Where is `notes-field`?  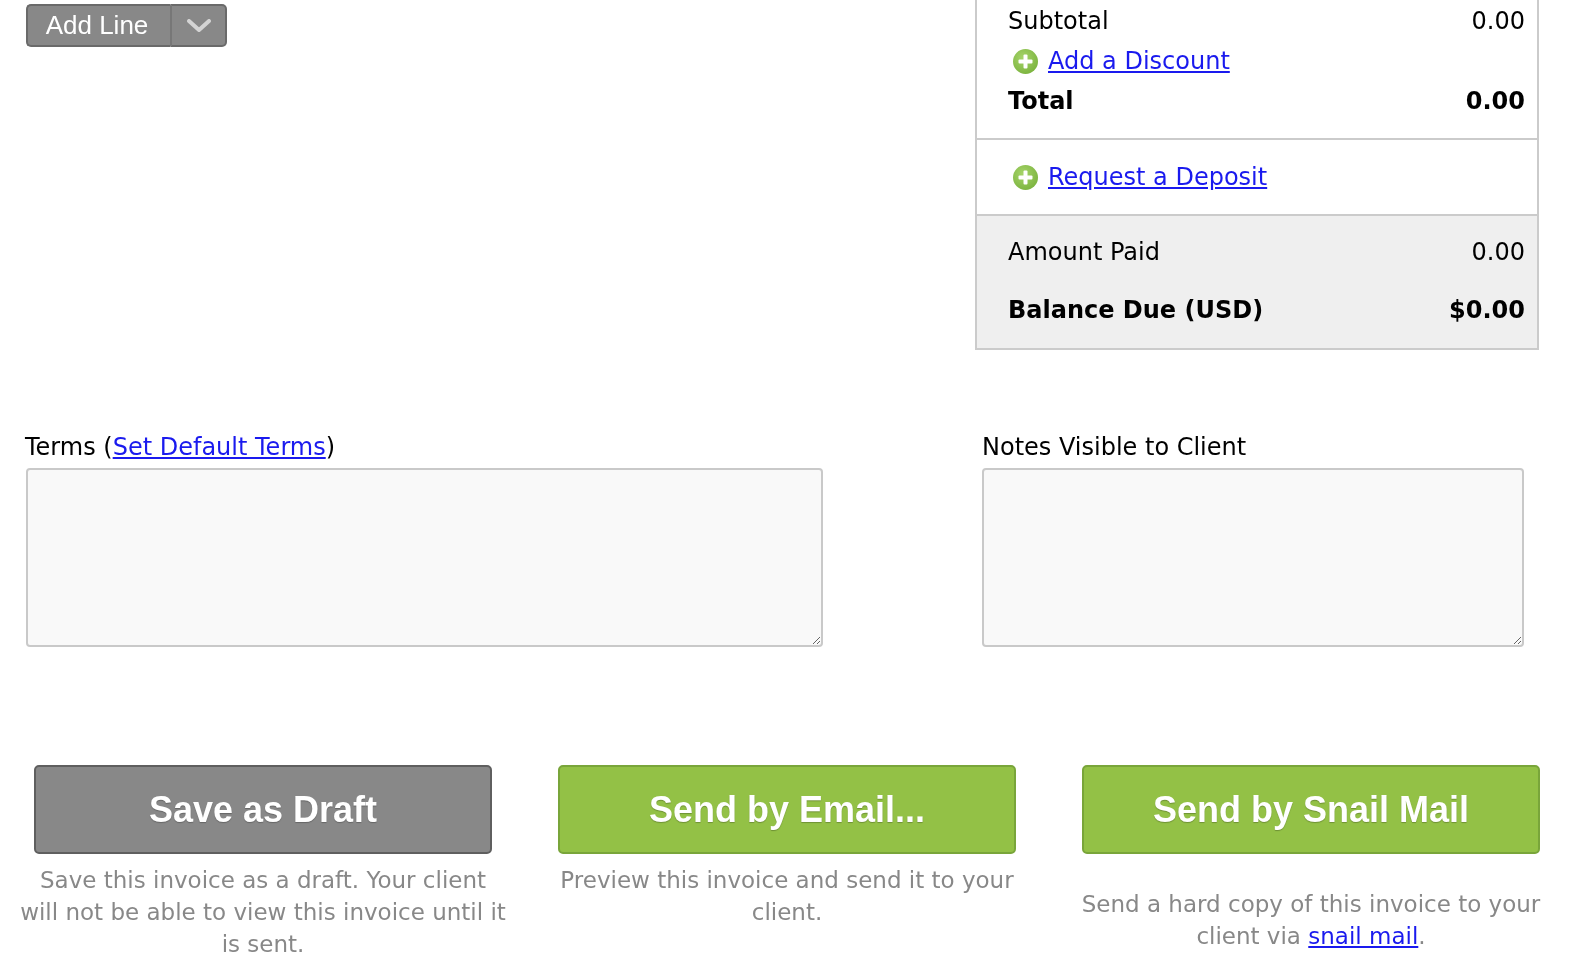
notes-field is located at coordinates (1253, 557).